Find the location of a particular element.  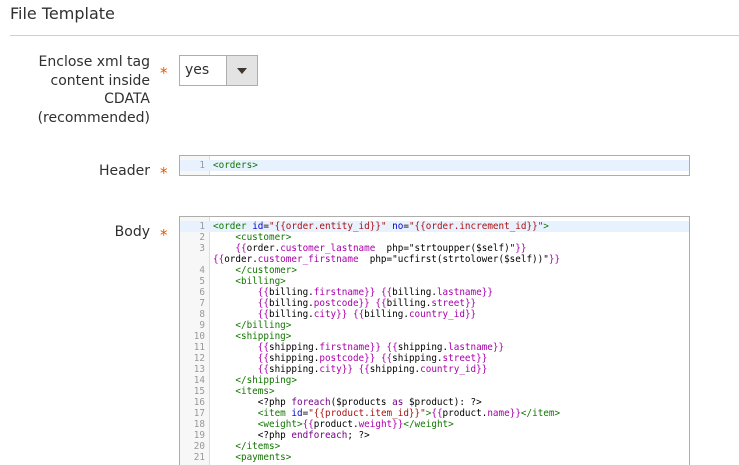

code-line: 21 <payments> is located at coordinates (434, 457).